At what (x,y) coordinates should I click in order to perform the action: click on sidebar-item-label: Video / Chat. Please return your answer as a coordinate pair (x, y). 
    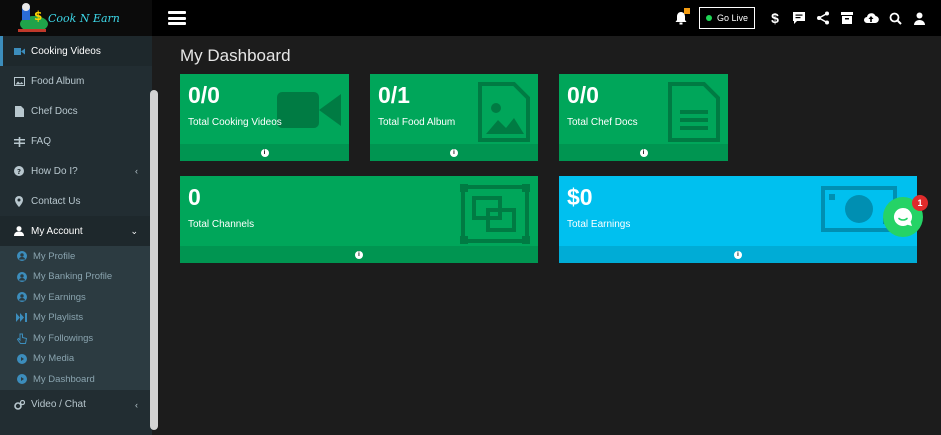
    Looking at the image, I should click on (58, 404).